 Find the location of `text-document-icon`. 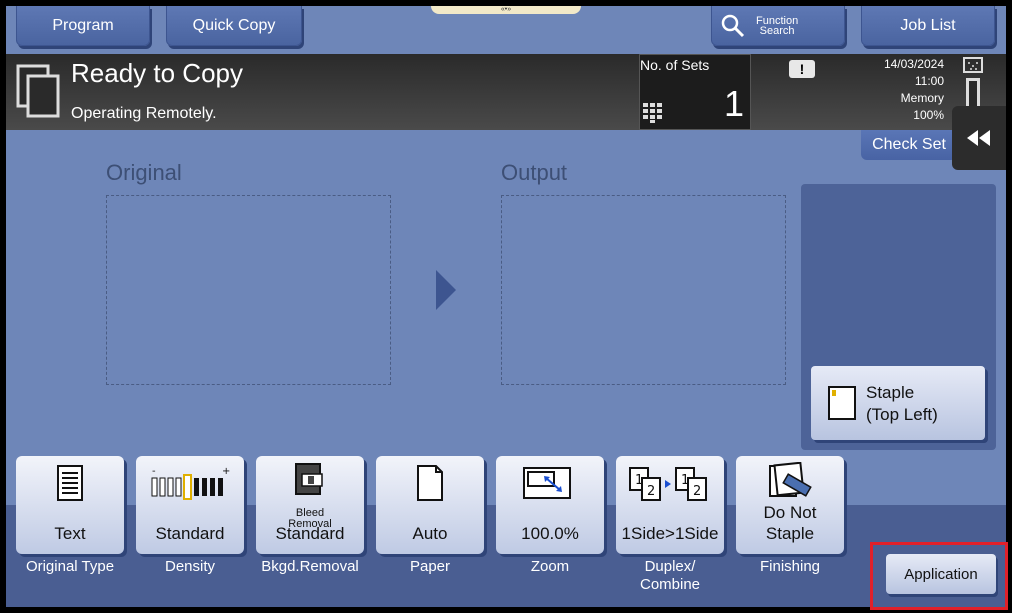

text-document-icon is located at coordinates (70, 483).